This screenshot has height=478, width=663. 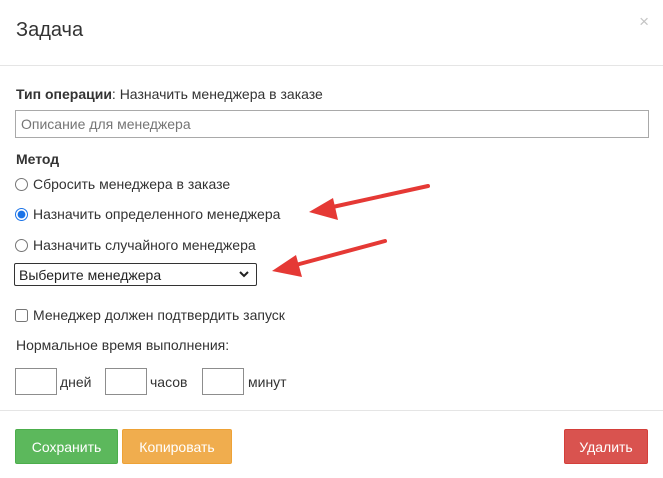 What do you see at coordinates (332, 124) in the screenshot?
I see `description-input` at bounding box center [332, 124].